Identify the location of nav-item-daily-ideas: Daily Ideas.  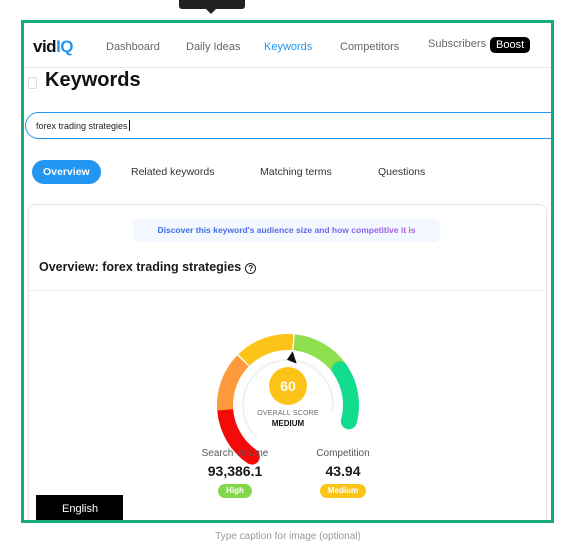
(213, 47).